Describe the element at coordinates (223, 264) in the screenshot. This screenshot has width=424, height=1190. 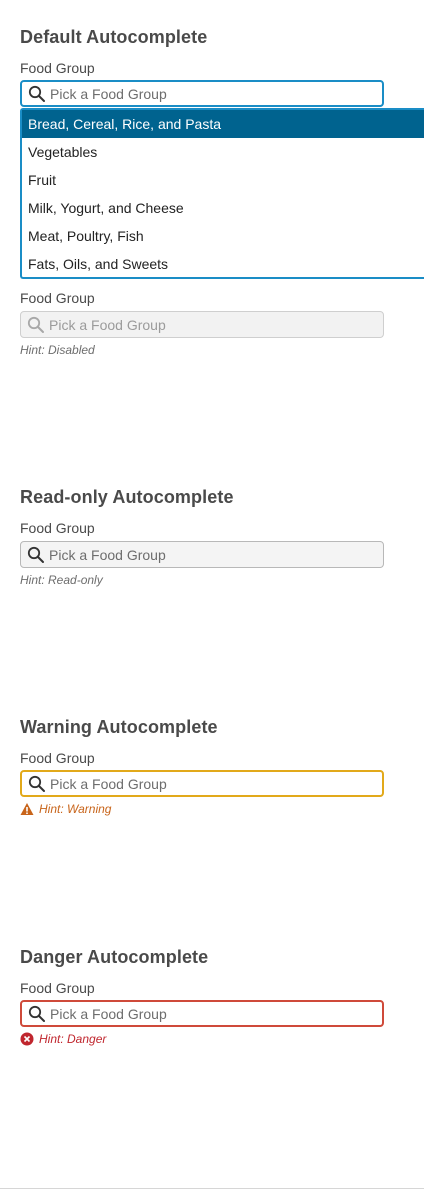
I see `option-fats-oils-sweets: Fats, Oils, and Sweets` at that location.